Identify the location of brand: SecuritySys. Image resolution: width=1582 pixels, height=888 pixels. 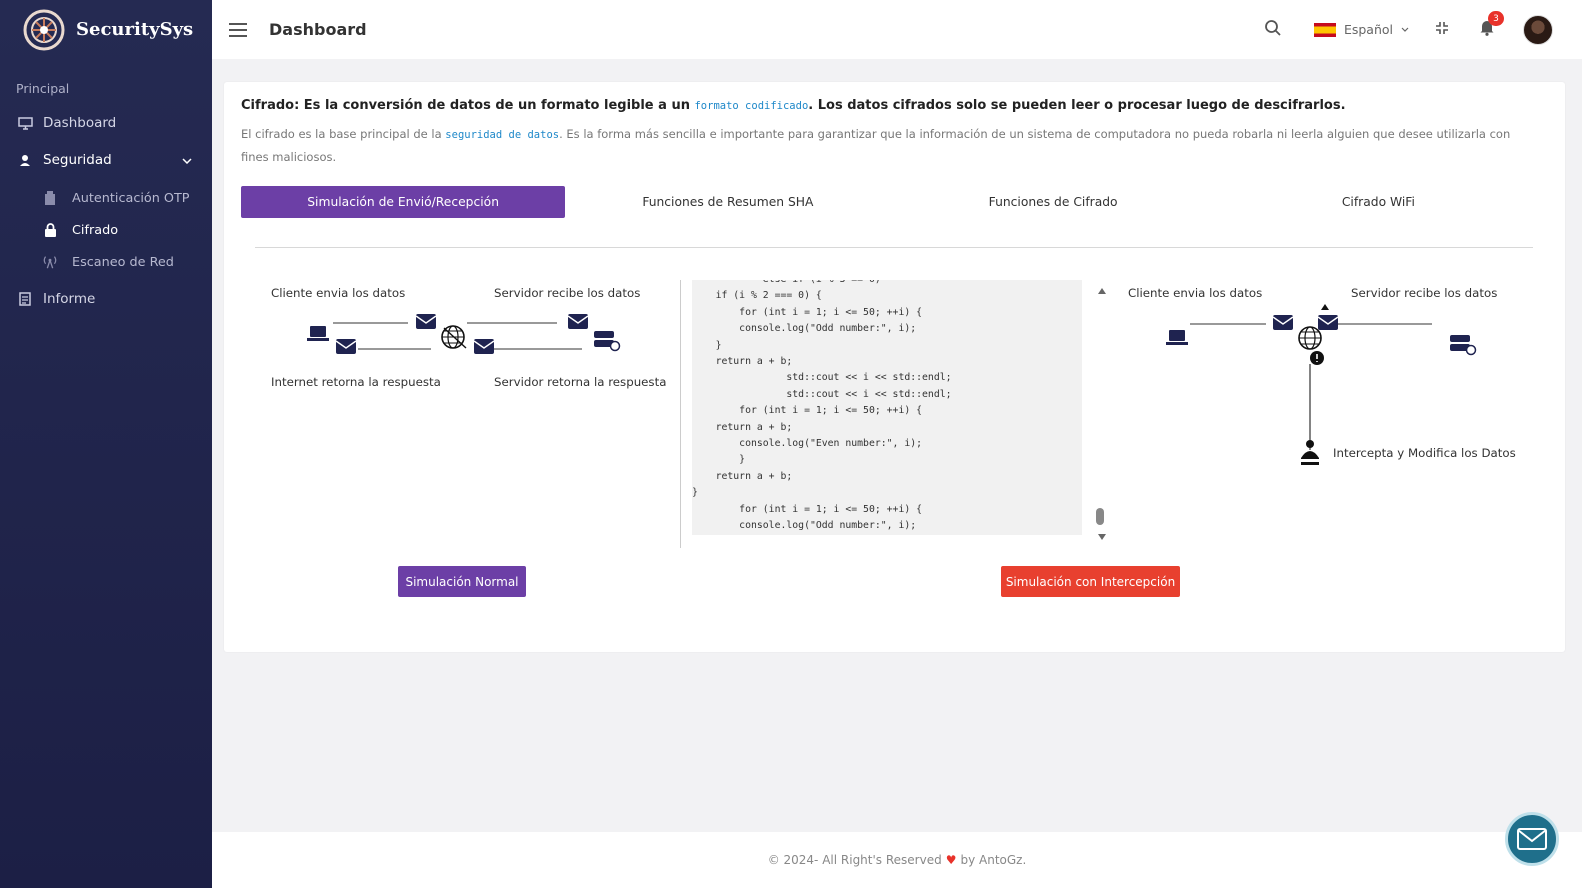
(106, 29).